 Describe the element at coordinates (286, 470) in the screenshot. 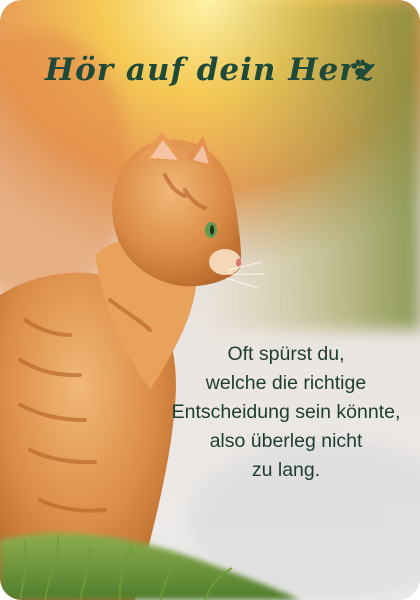

I see `quote-line: zu lang.` at that location.